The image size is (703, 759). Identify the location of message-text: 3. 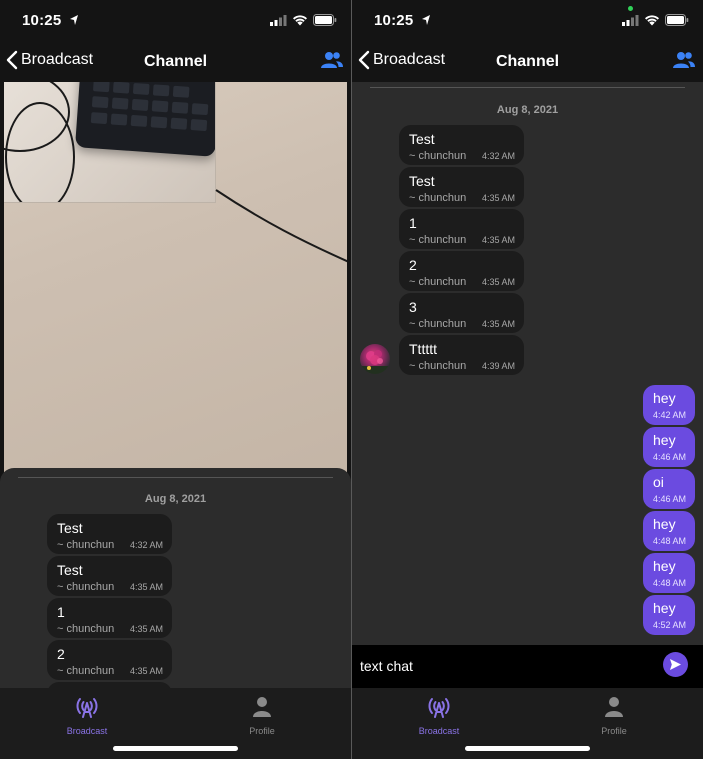
(413, 307).